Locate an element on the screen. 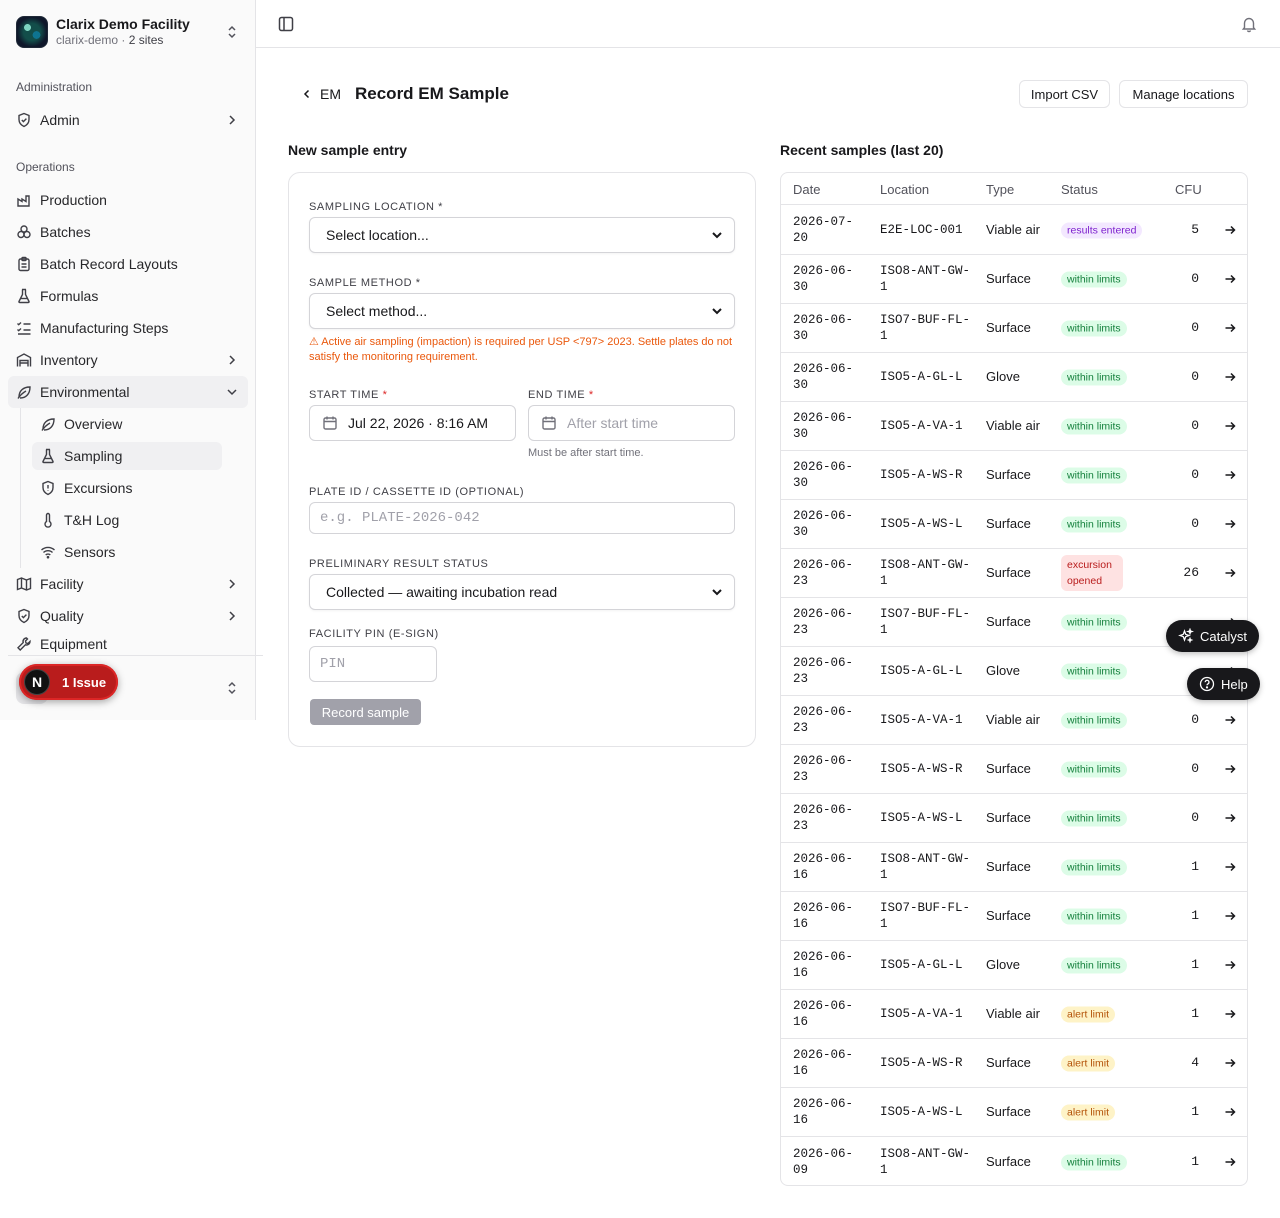 This screenshot has height=1218, width=1280. back-link-label: EM is located at coordinates (330, 94).